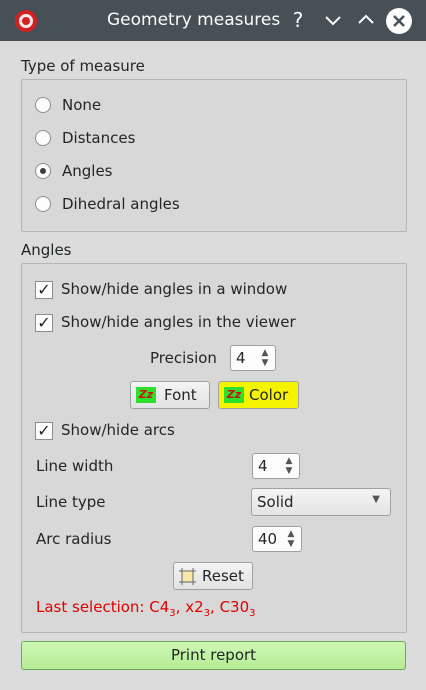 The image size is (426, 690). I want to click on line-type-value: Solid, so click(275, 502).